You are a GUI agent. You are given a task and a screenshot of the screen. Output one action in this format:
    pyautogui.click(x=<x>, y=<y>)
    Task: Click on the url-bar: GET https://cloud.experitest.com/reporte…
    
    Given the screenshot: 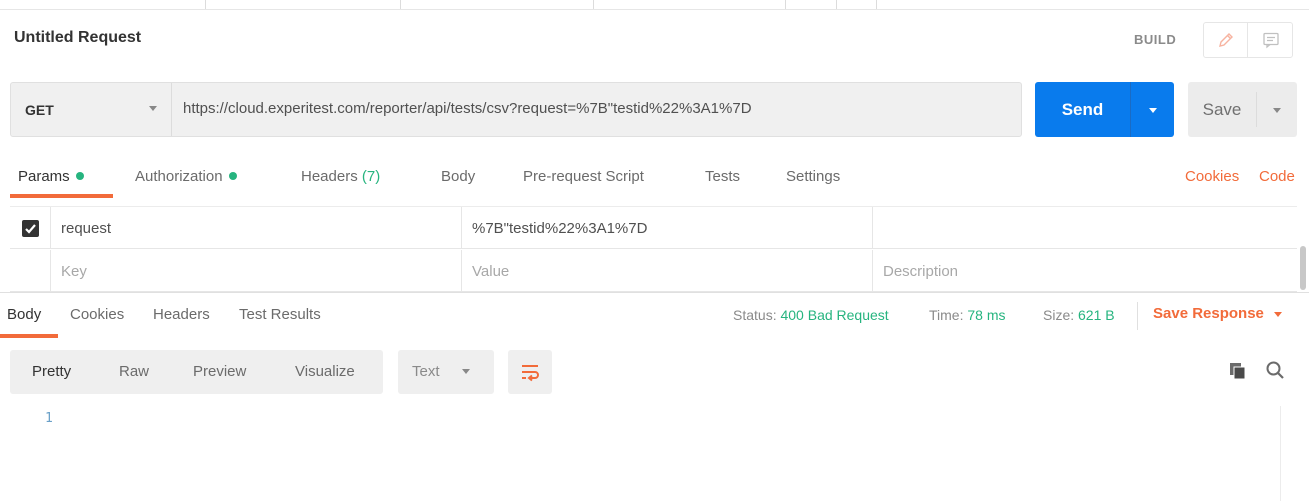 What is the action you would take?
    pyautogui.click(x=516, y=109)
    